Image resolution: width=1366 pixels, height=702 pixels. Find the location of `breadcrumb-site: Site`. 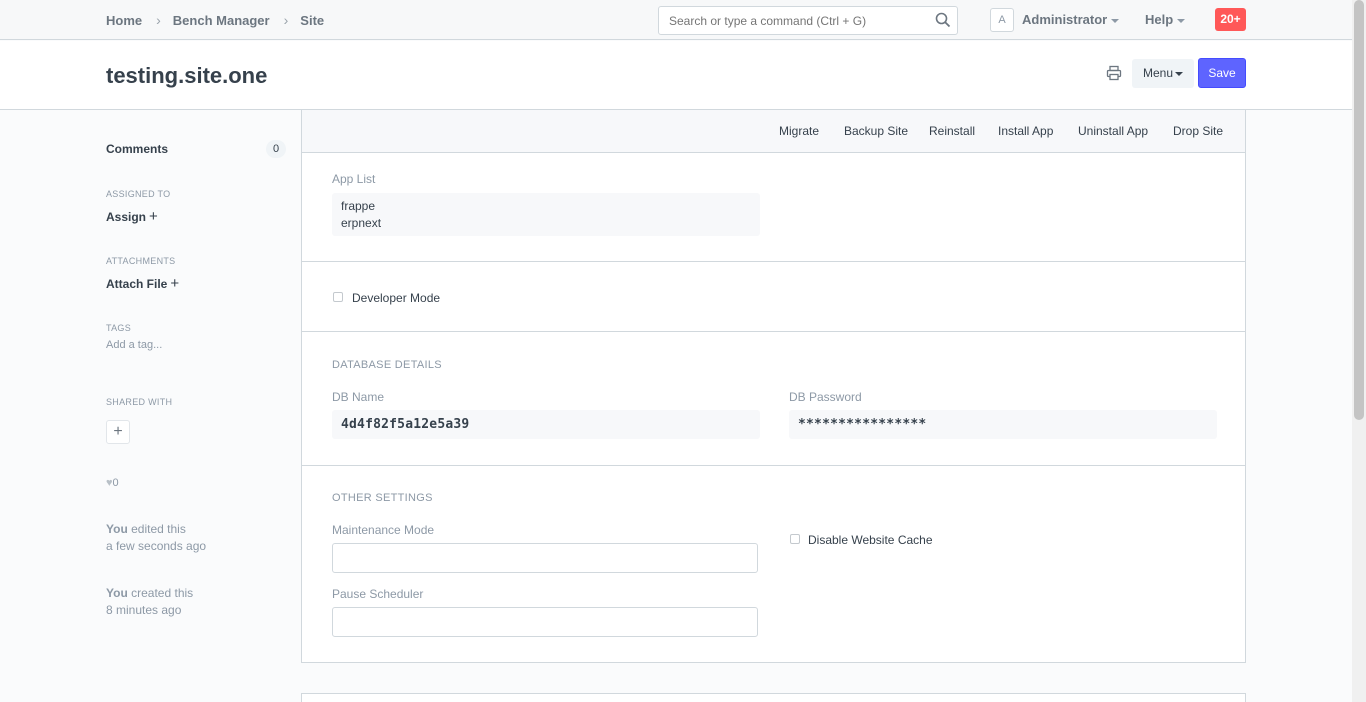

breadcrumb-site: Site is located at coordinates (312, 20).